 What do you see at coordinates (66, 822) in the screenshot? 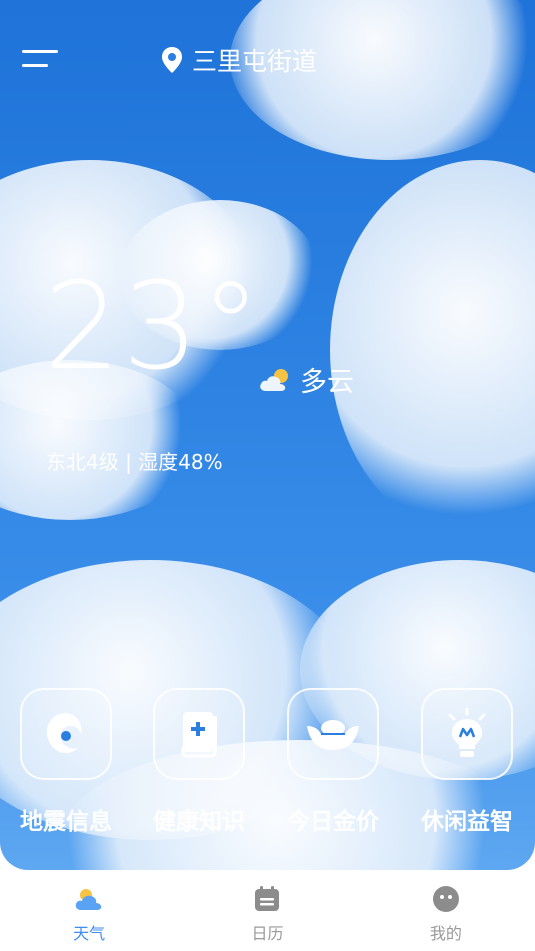
I see `tile-label: 地震信息` at bounding box center [66, 822].